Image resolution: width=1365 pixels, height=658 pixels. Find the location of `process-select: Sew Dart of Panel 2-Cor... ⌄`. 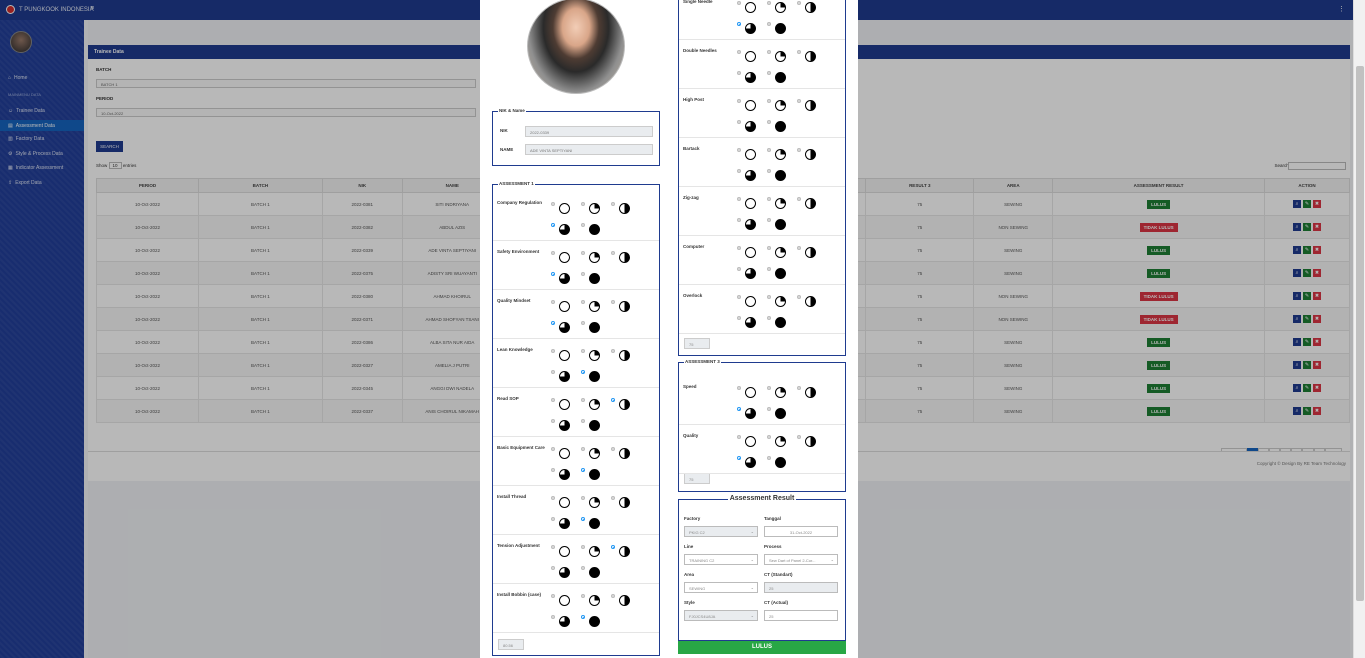

process-select: Sew Dart of Panel 2-Cor... ⌄ is located at coordinates (801, 559).